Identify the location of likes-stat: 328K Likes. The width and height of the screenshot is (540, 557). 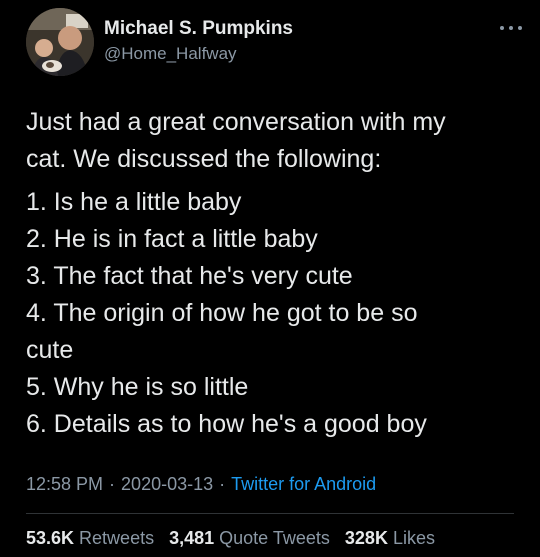
(390, 538).